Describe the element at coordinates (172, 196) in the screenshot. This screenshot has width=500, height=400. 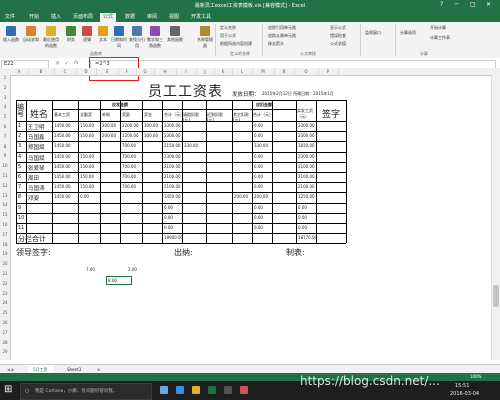
I see `cell-due_total: 1450.00` at that location.